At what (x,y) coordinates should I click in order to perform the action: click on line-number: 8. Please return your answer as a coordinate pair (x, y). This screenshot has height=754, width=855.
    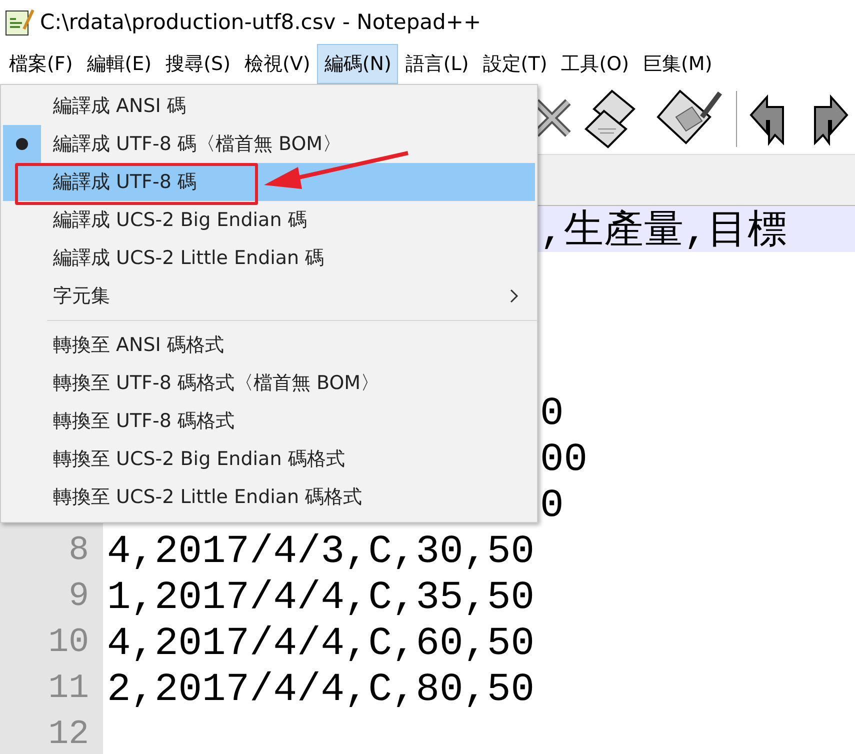
    Looking at the image, I should click on (78, 551).